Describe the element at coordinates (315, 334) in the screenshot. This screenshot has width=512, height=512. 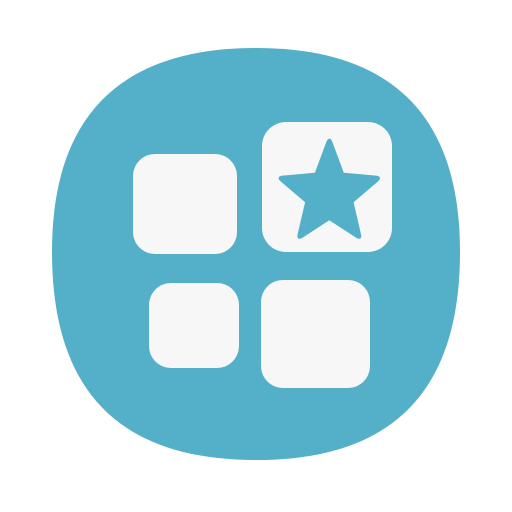
I see `app-tile-bottom-right` at that location.